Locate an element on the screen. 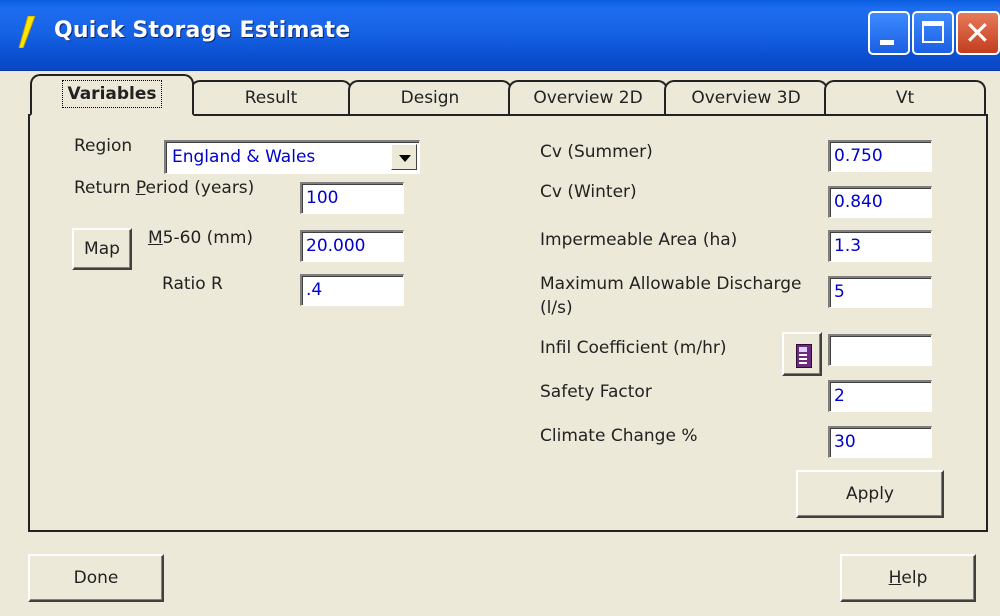  m560-label: M5-60 (mm) is located at coordinates (201, 238).